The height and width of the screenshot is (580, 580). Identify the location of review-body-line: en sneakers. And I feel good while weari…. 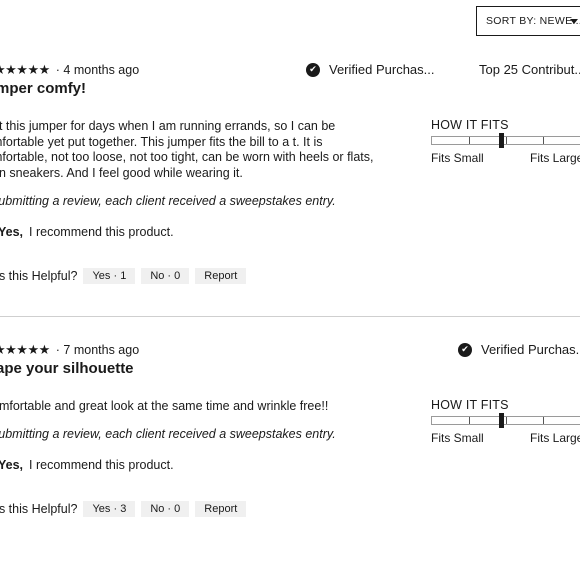
(121, 172).